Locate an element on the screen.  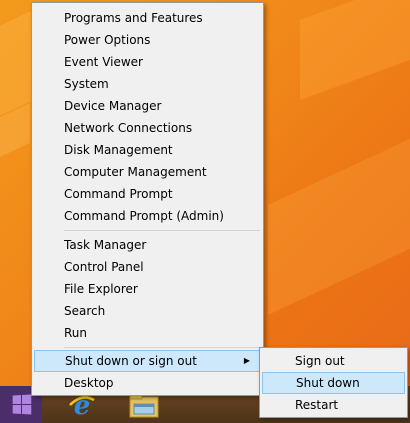
shutdown-submenu: Sign out Shut down Restart is located at coordinates (333, 382).